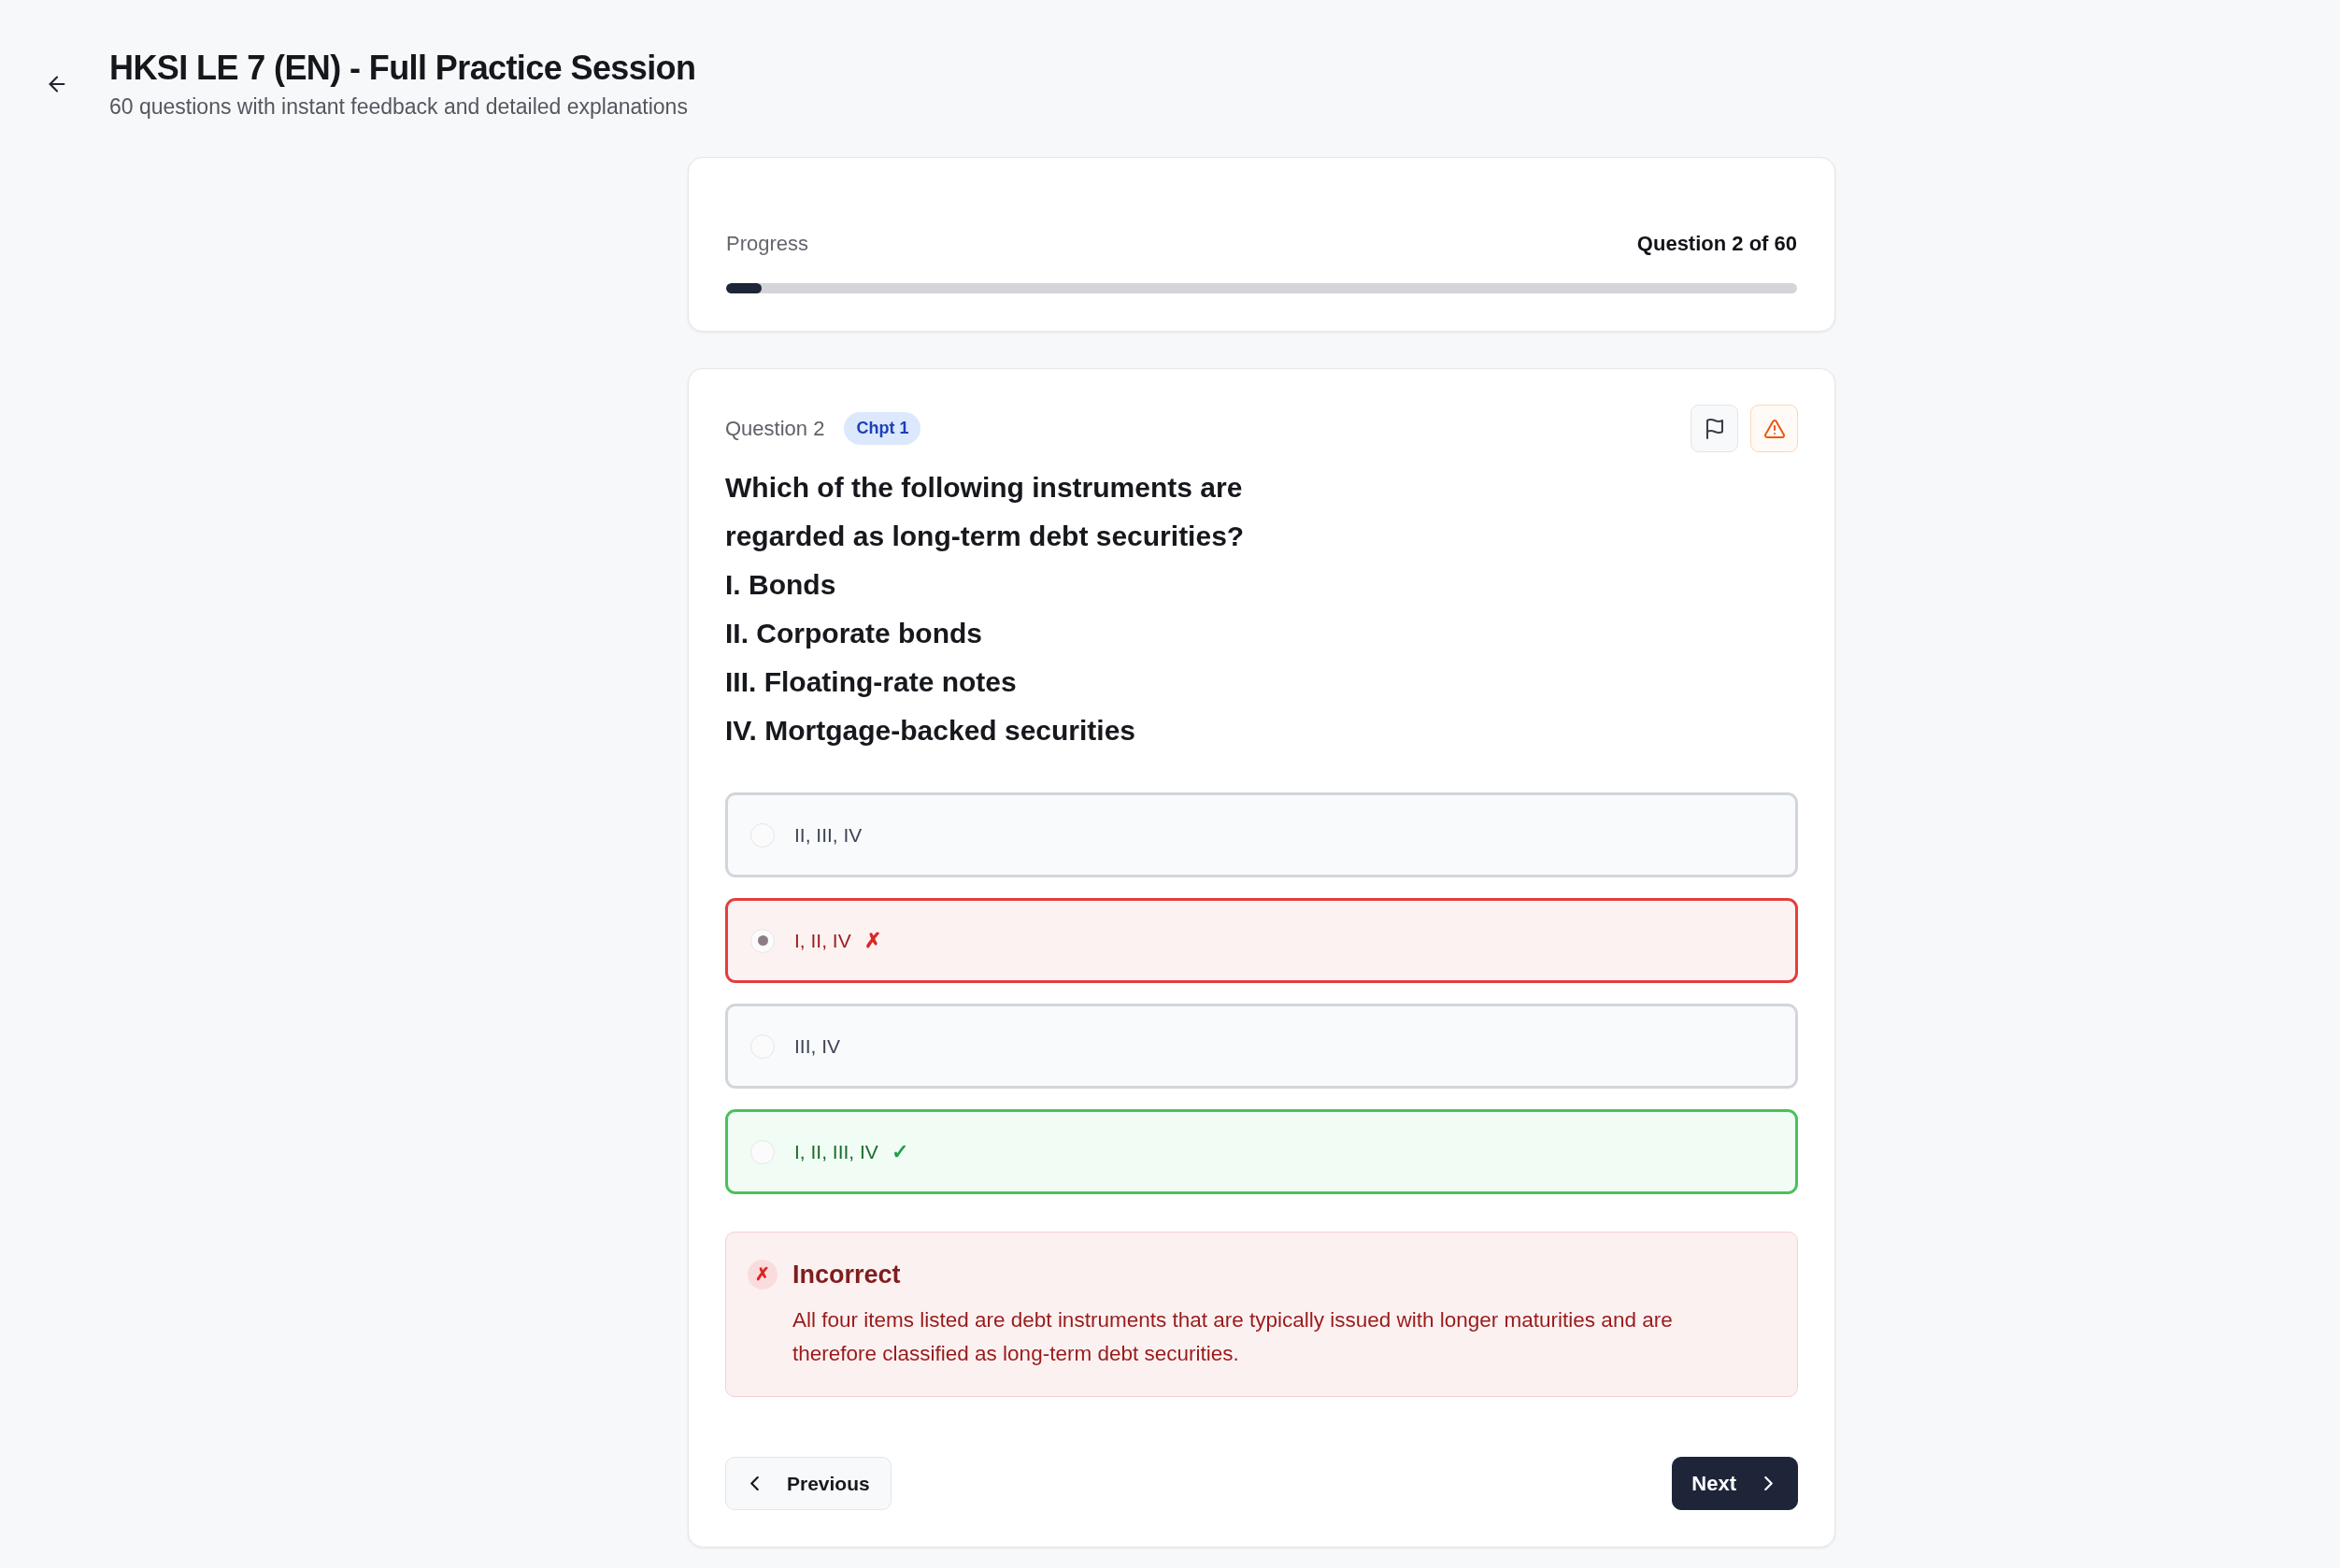 This screenshot has height=1568, width=2340. What do you see at coordinates (808, 1483) in the screenshot?
I see `previous-button: Previous` at bounding box center [808, 1483].